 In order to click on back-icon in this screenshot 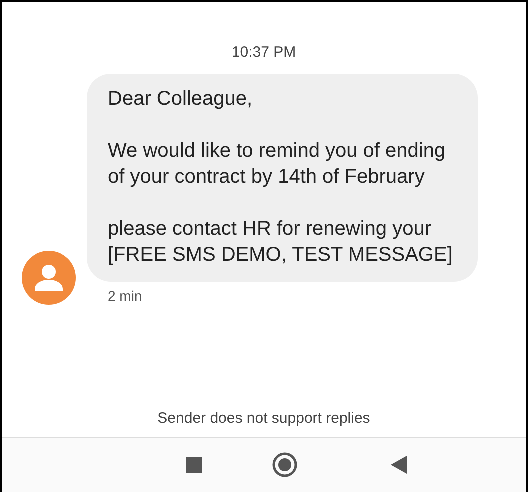, I will do `click(399, 465)`.